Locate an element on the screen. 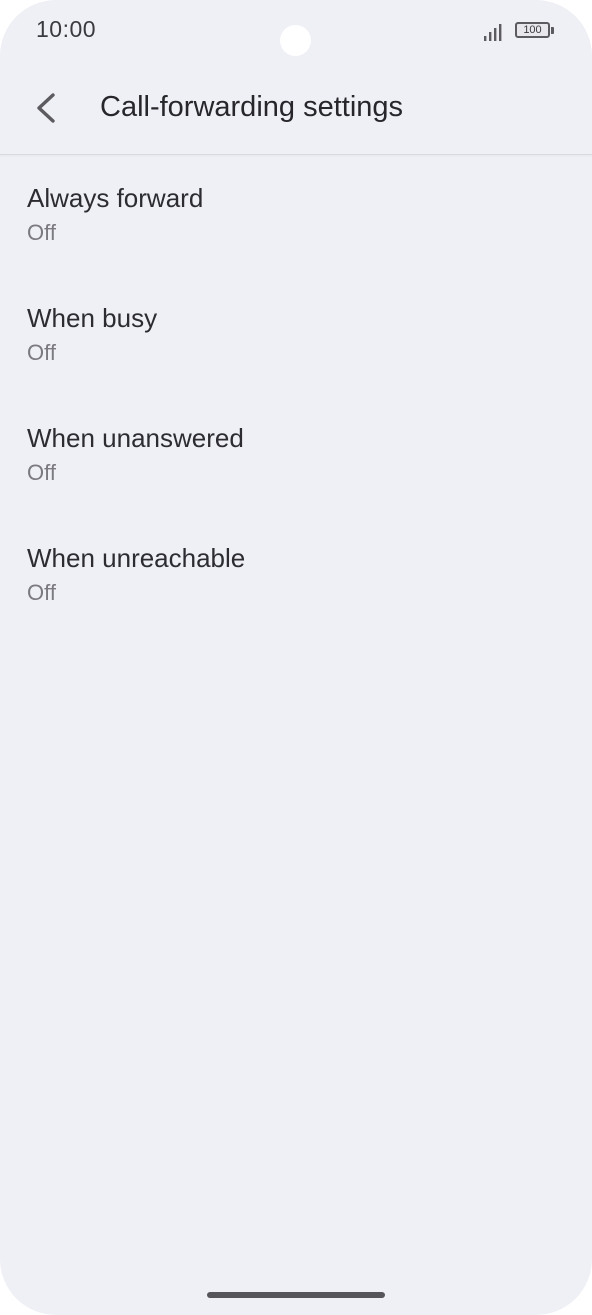 This screenshot has width=592, height=1315. app-bar: Call-forwarding settings is located at coordinates (296, 109).